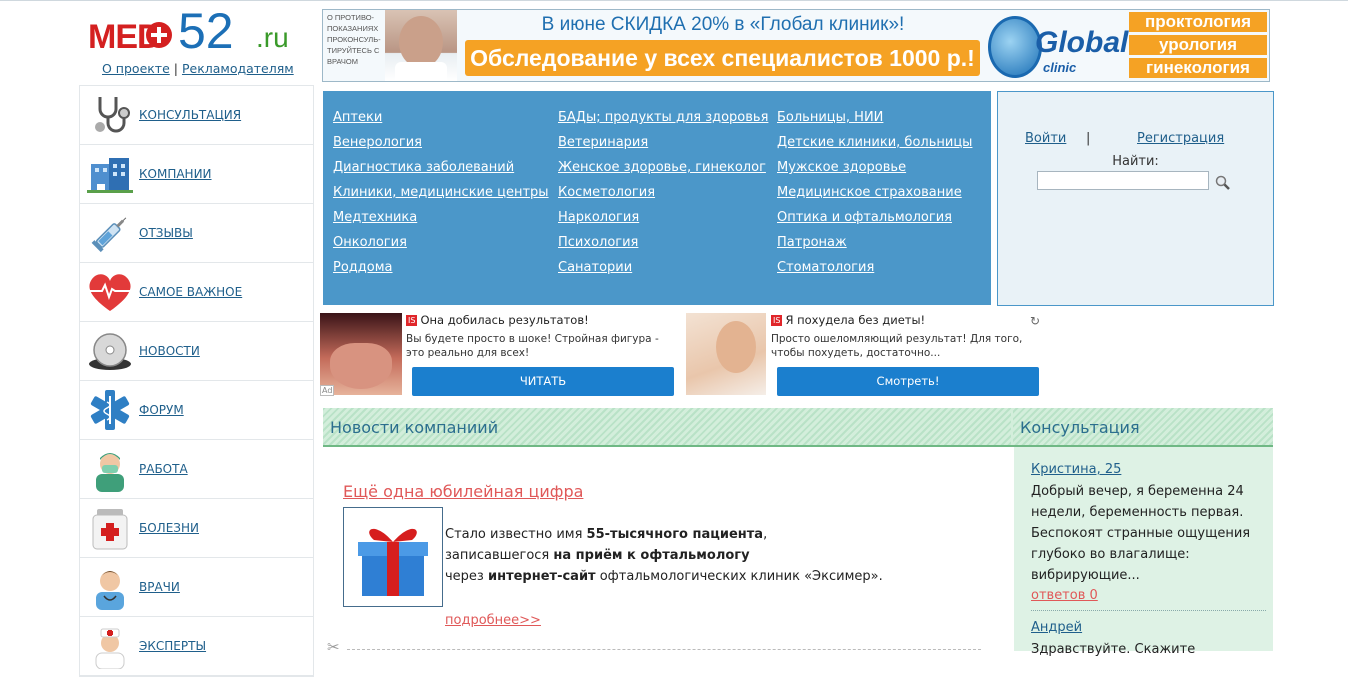 The height and width of the screenshot is (677, 1348). Describe the element at coordinates (190, 292) in the screenshot. I see `sidebar-item-label: Самое важное` at that location.